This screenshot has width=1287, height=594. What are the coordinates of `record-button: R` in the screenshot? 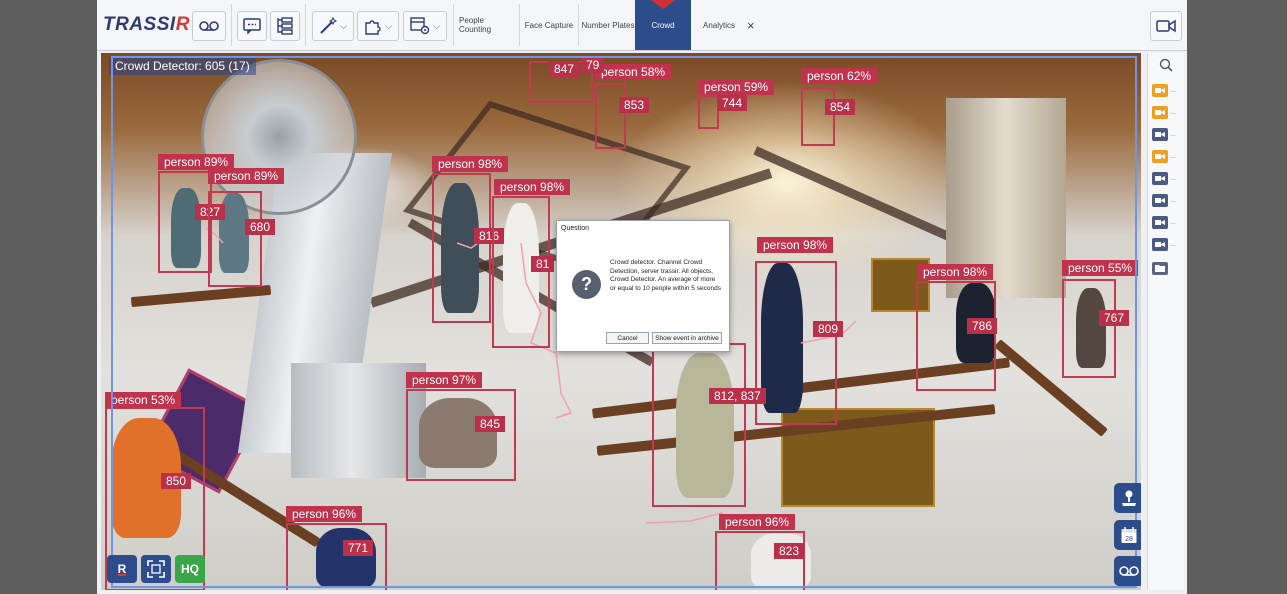 It's located at (122, 569).